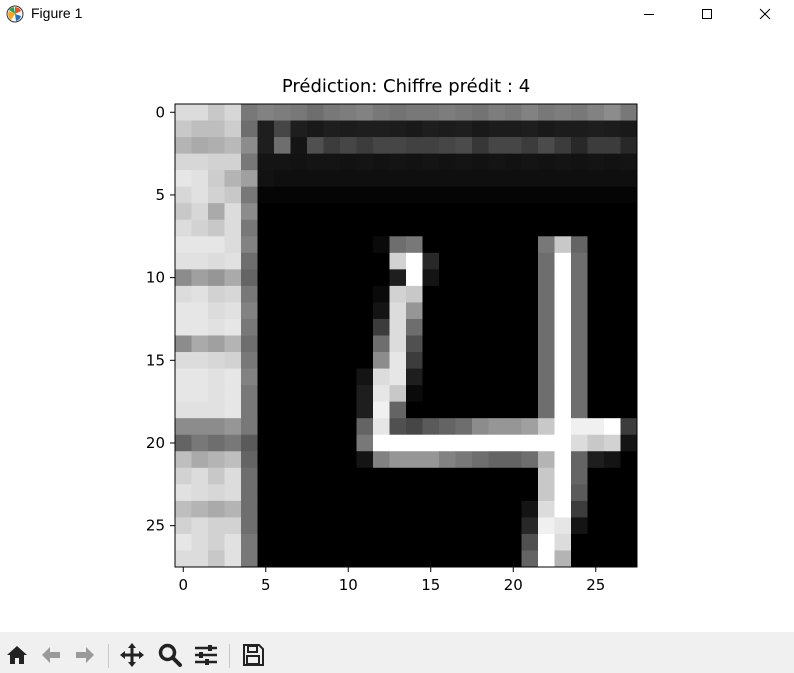 This screenshot has height=673, width=794. I want to click on maximize-button, so click(707, 14).